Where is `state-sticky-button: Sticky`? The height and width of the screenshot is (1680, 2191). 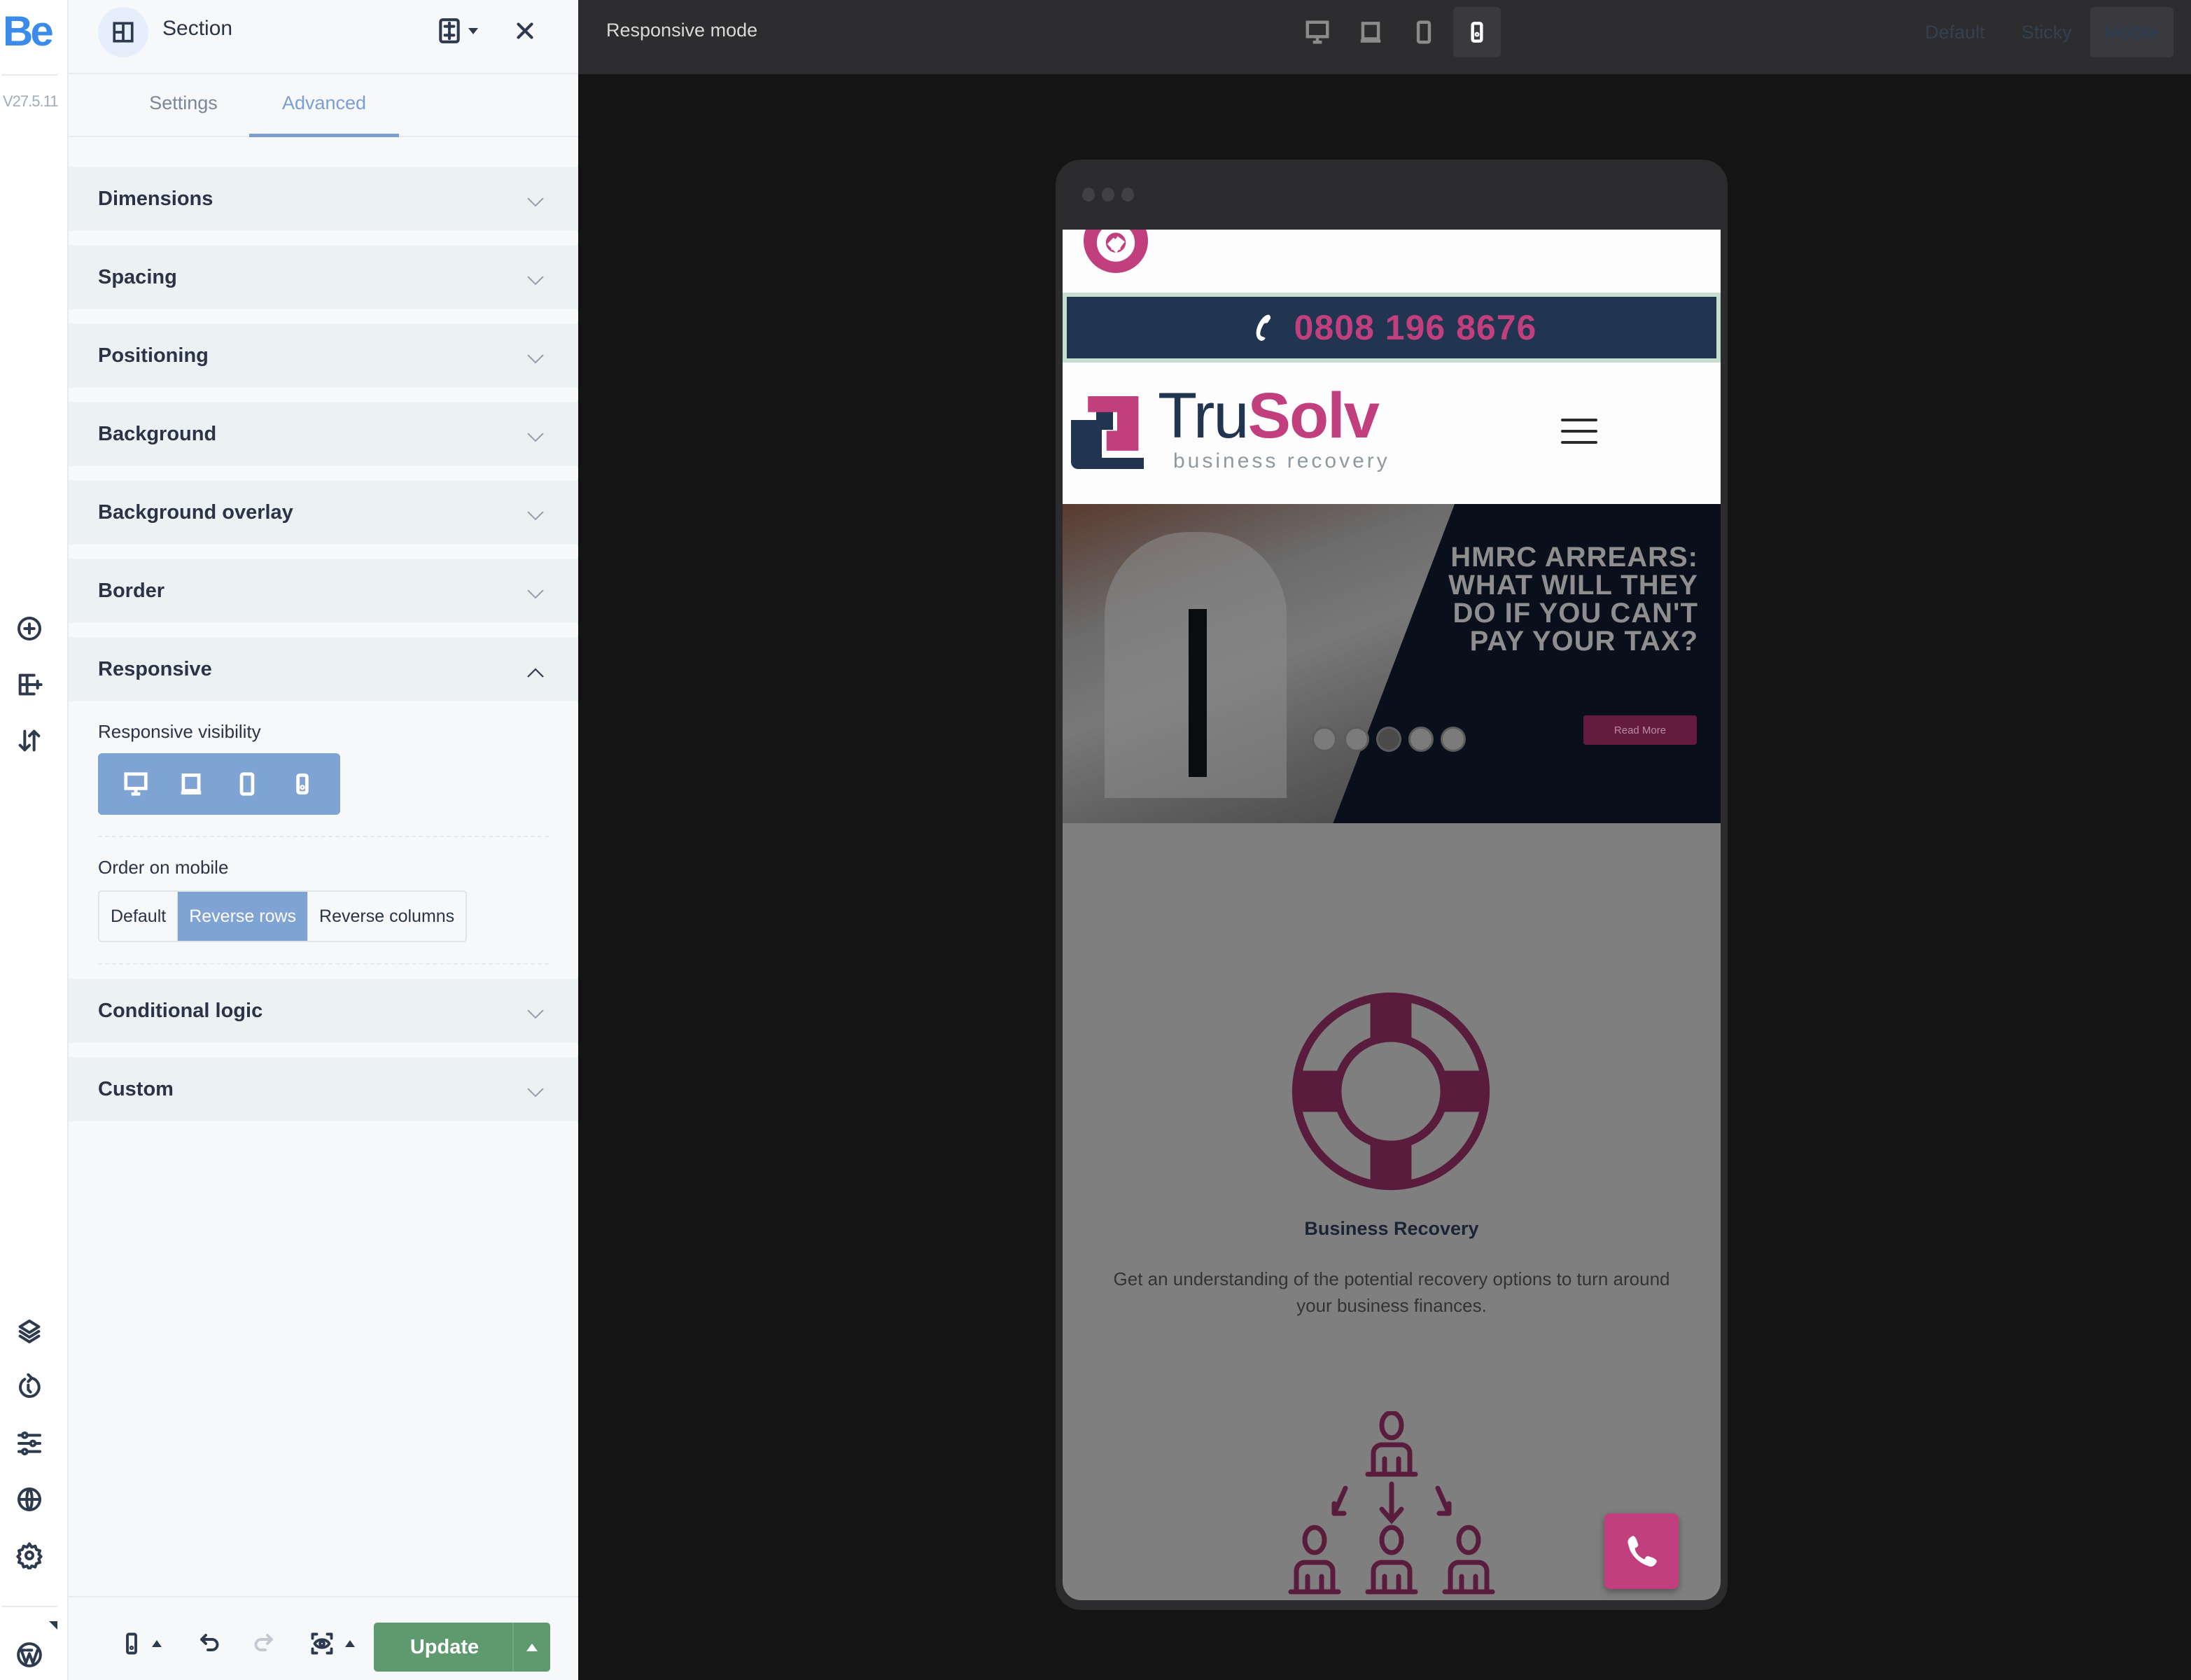 state-sticky-button: Sticky is located at coordinates (2046, 32).